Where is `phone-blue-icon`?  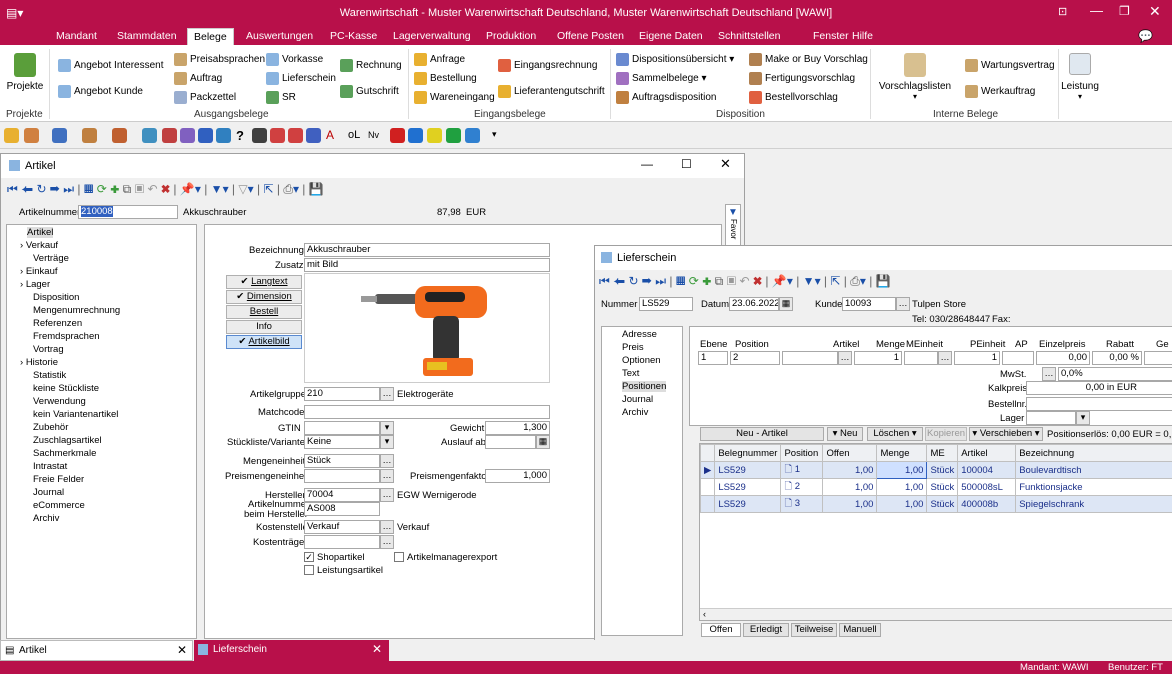
phone-blue-icon is located at coordinates (415, 135).